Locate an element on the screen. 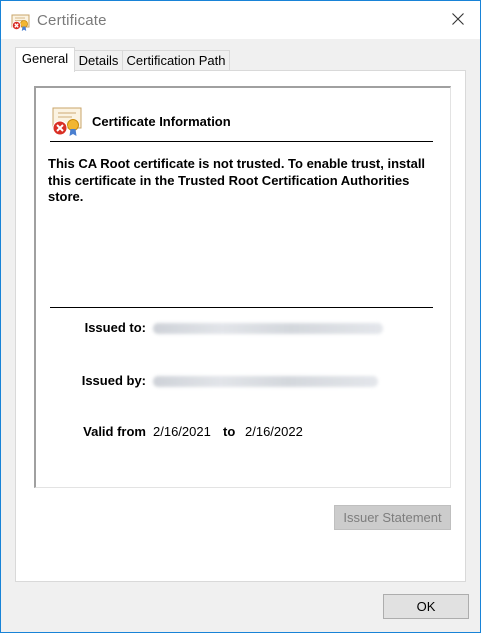 Image resolution: width=481 pixels, height=633 pixels. tab-details: Details is located at coordinates (98, 60).